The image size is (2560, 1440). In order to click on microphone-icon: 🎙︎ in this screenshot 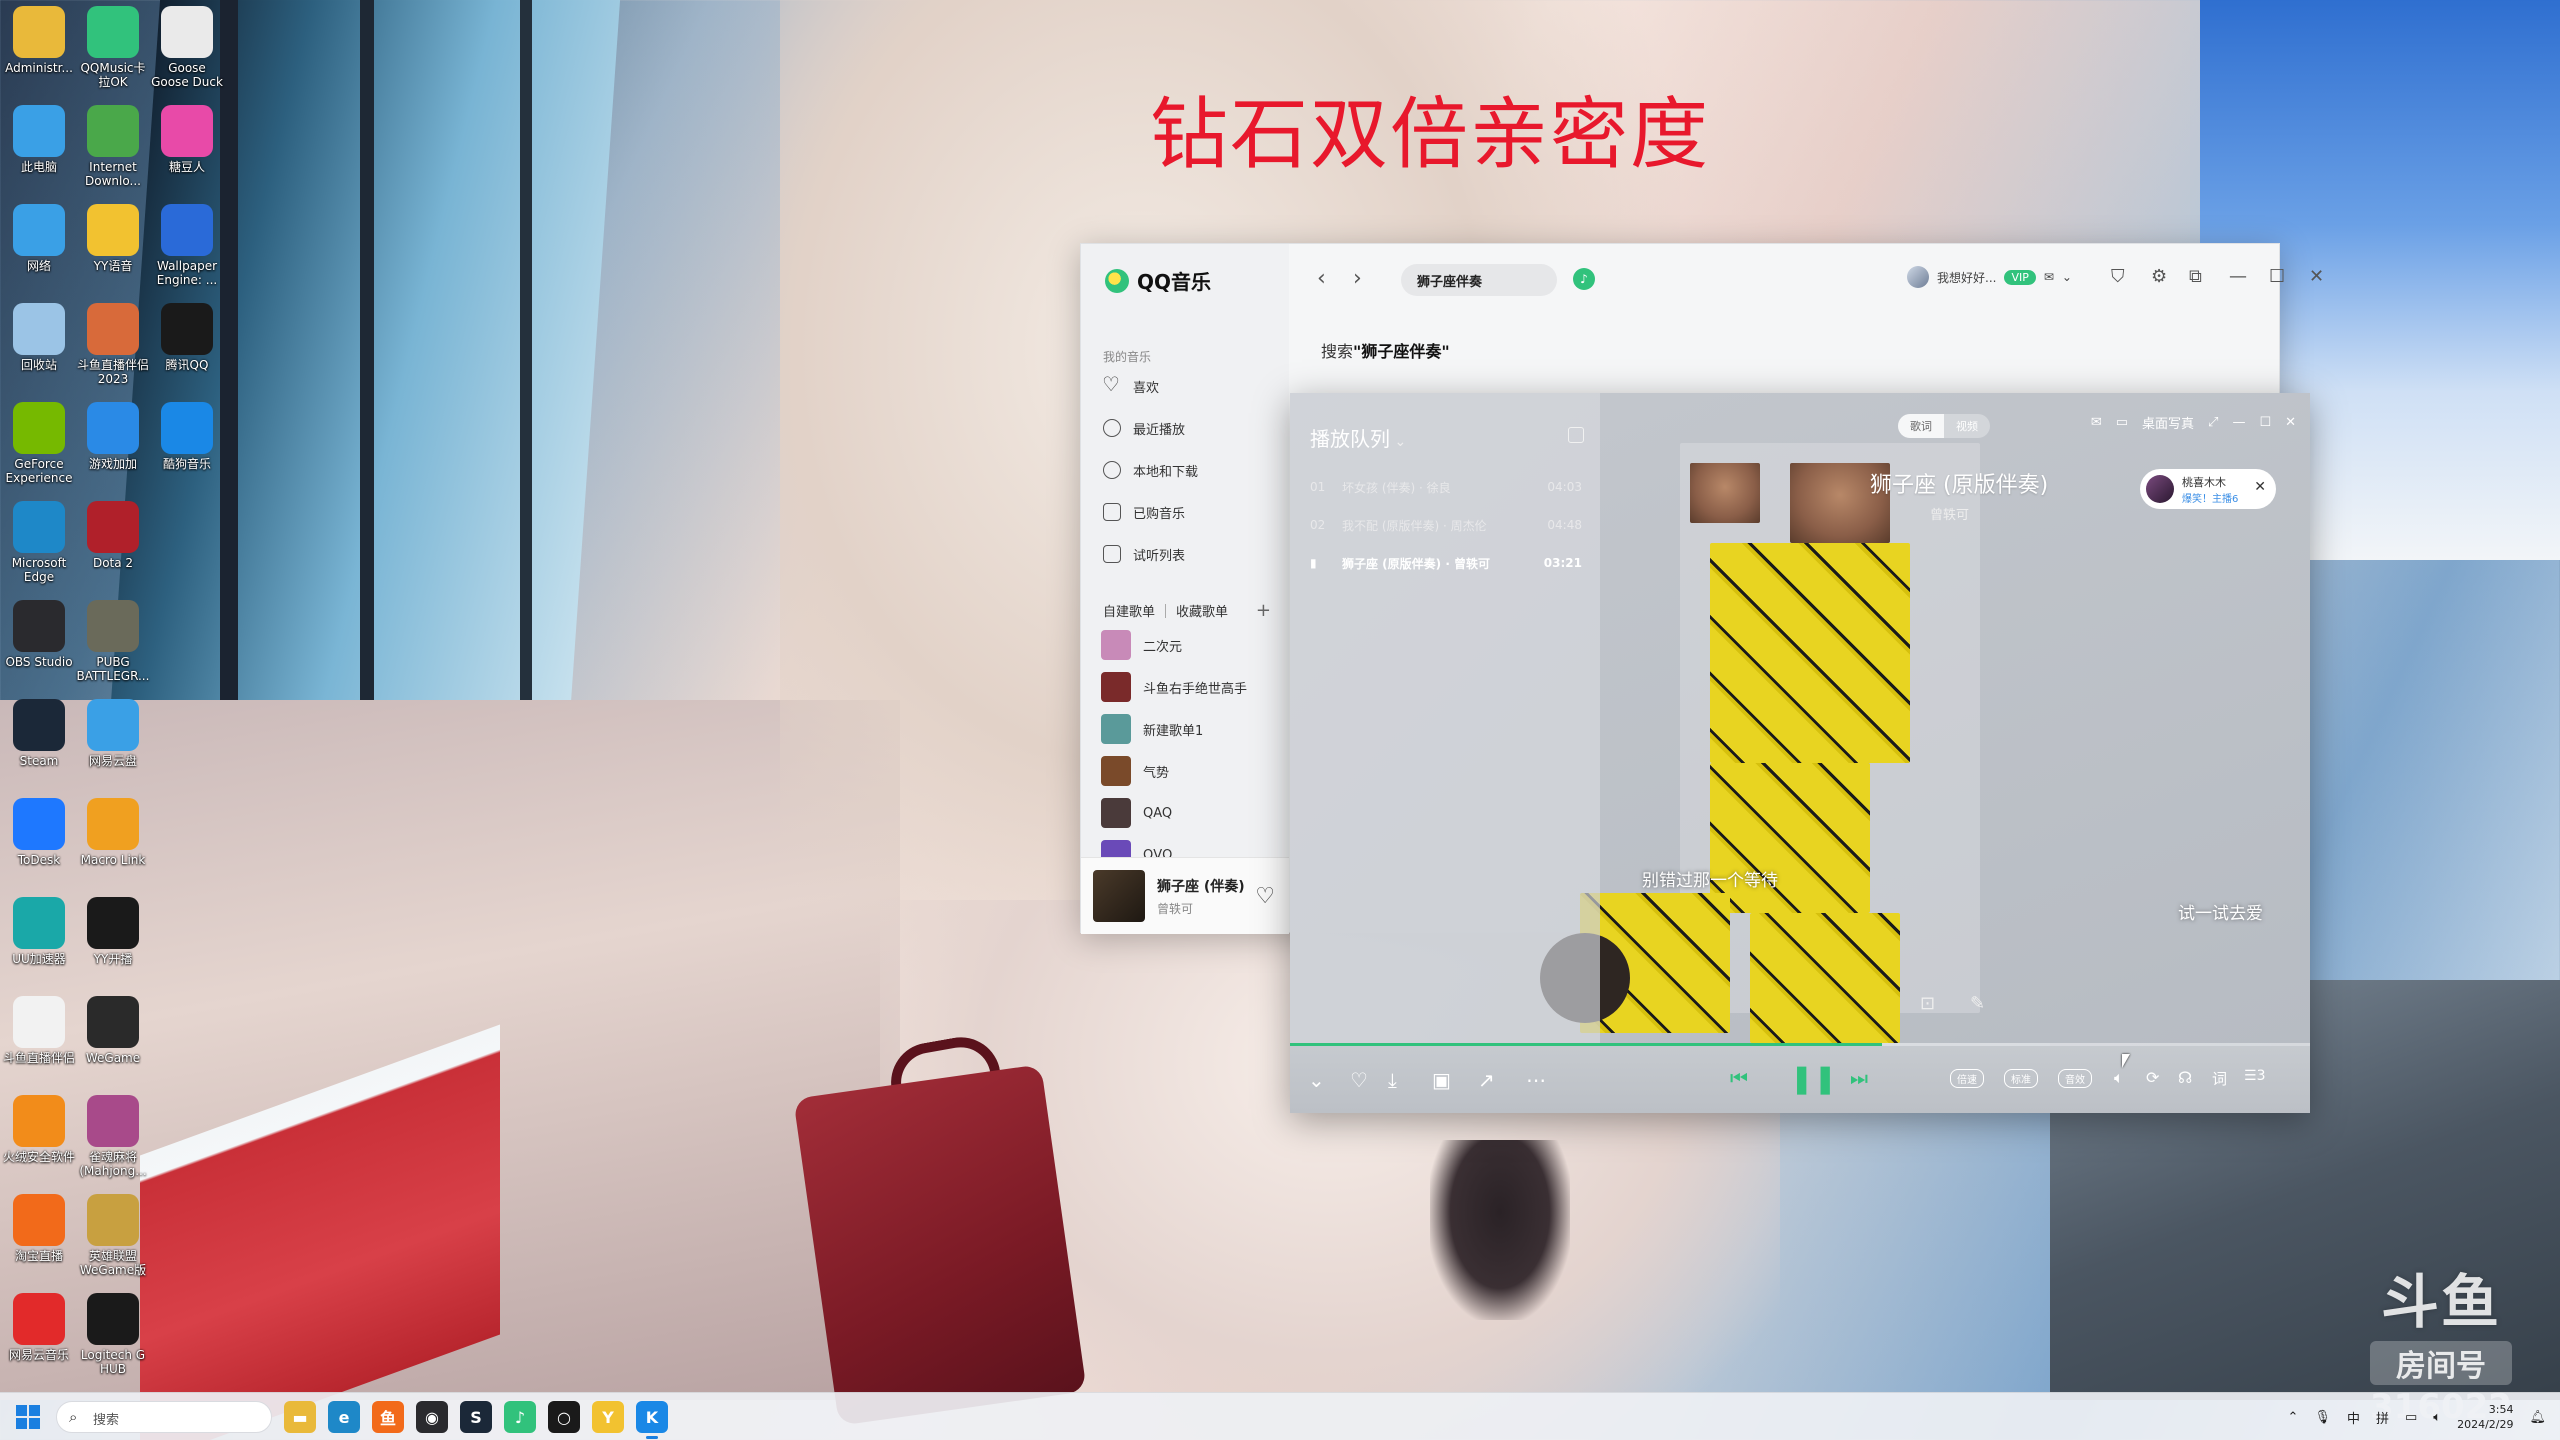, I will do `click(2322, 1417)`.